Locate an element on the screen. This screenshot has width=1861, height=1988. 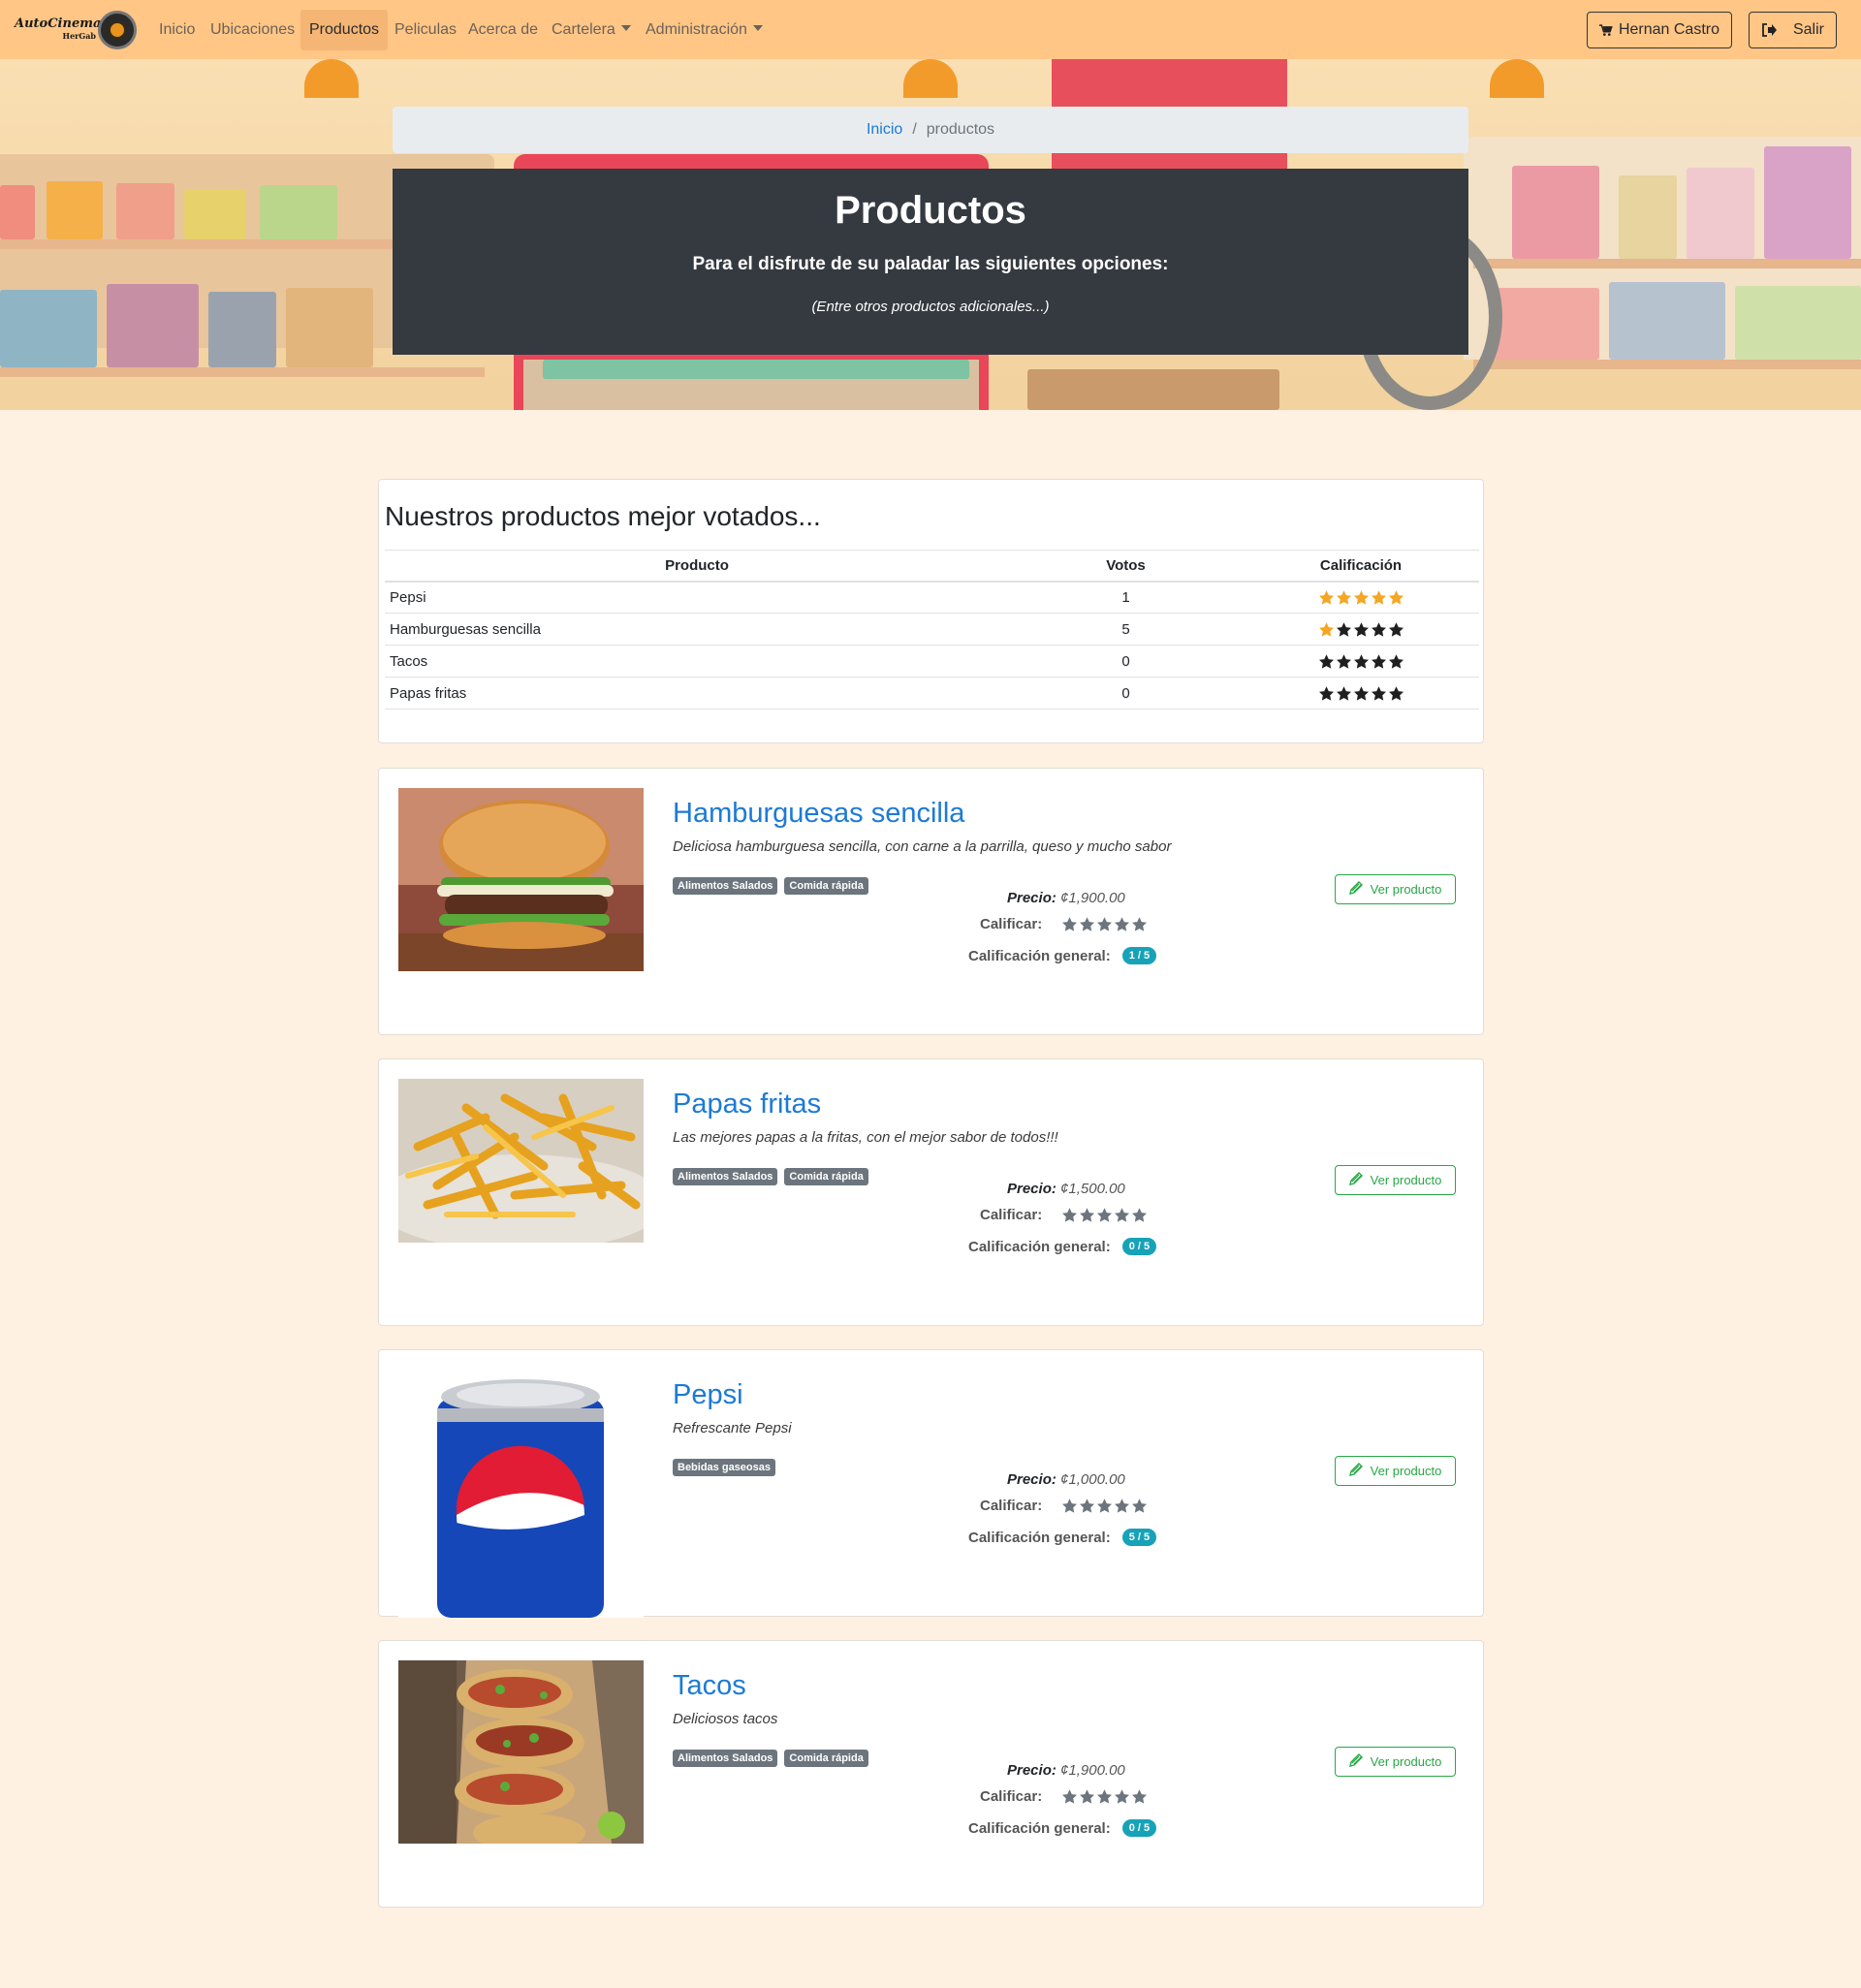
product-tags: Alimentos Salados Comida rápida is located at coordinates (771, 1177).